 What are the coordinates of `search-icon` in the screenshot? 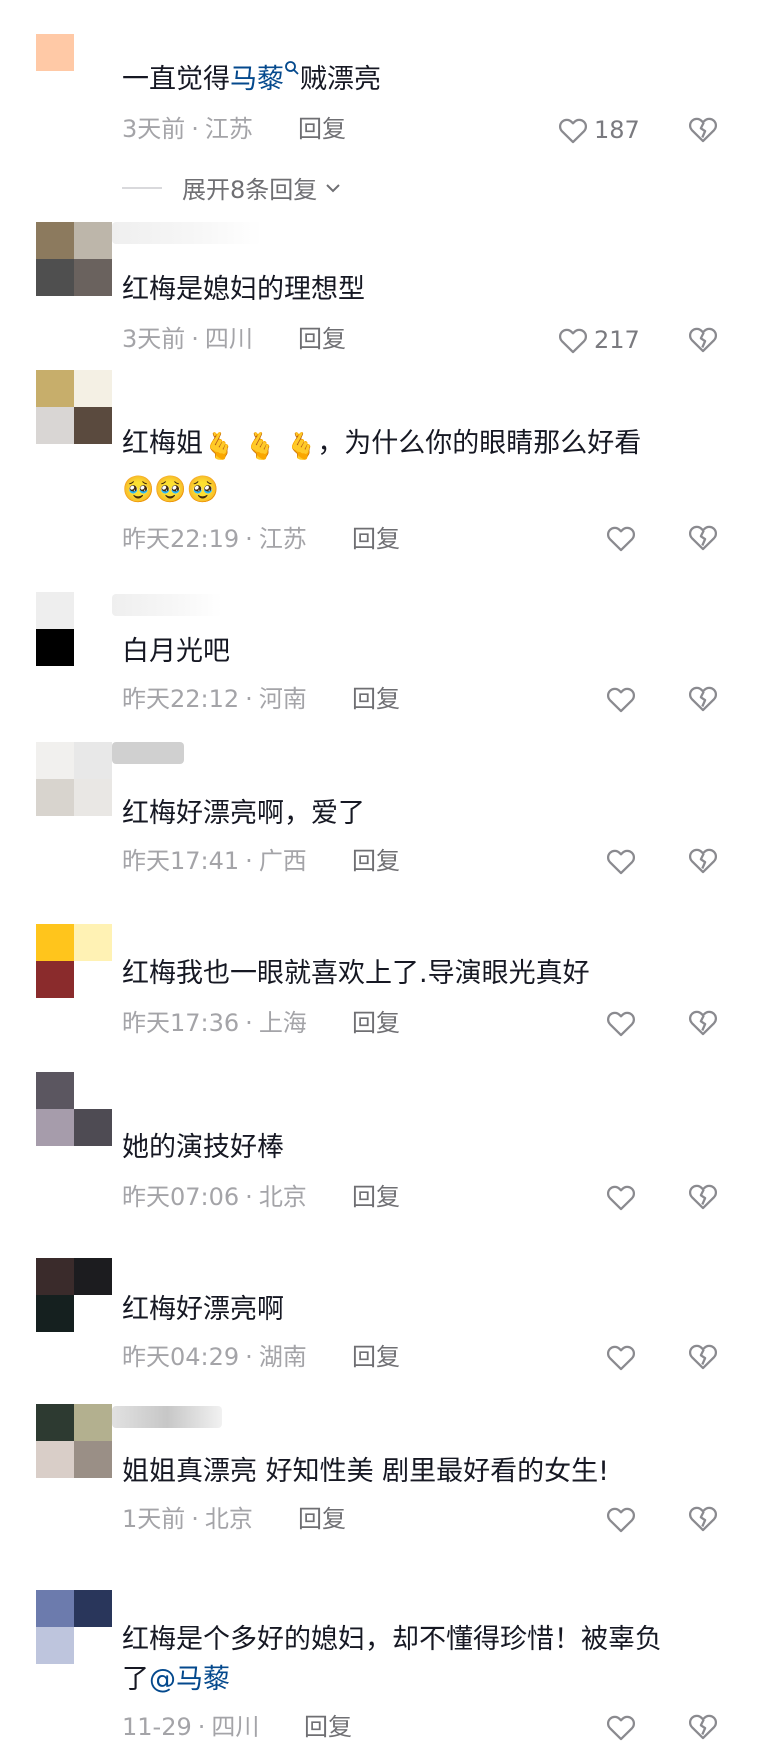 It's located at (292, 68).